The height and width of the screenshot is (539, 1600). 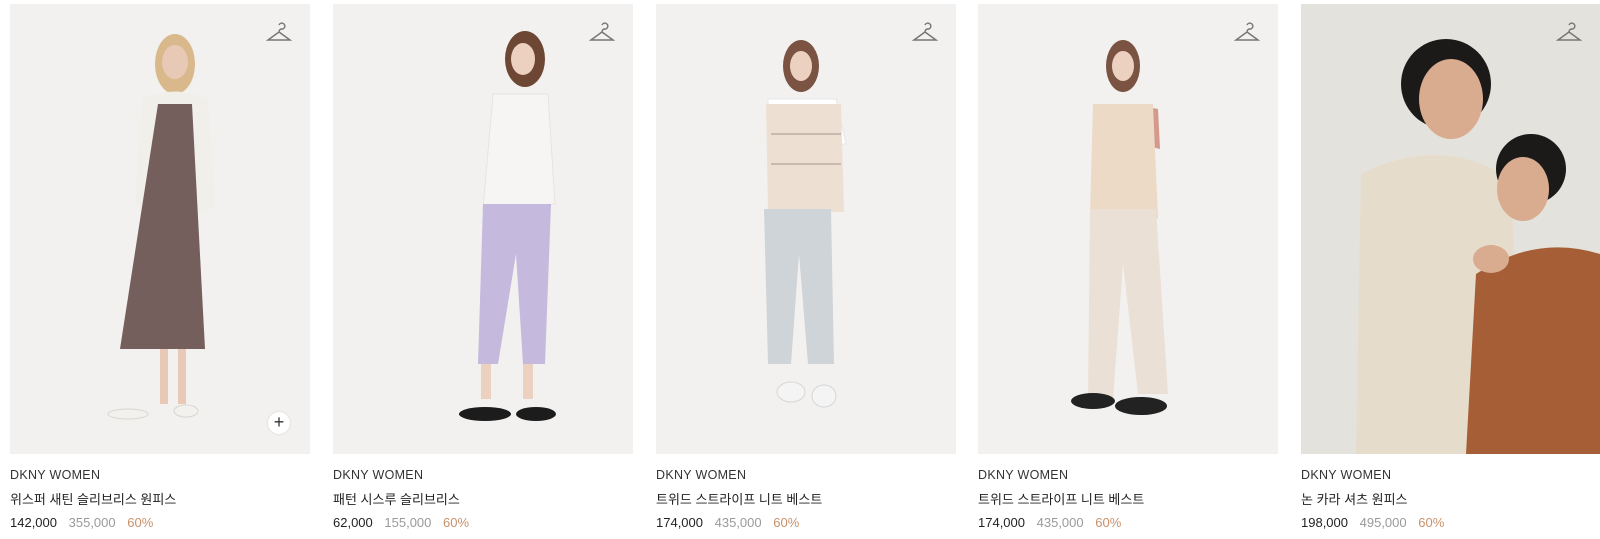 I want to click on price-row: 62,000 155,000 60%, so click(x=483, y=522).